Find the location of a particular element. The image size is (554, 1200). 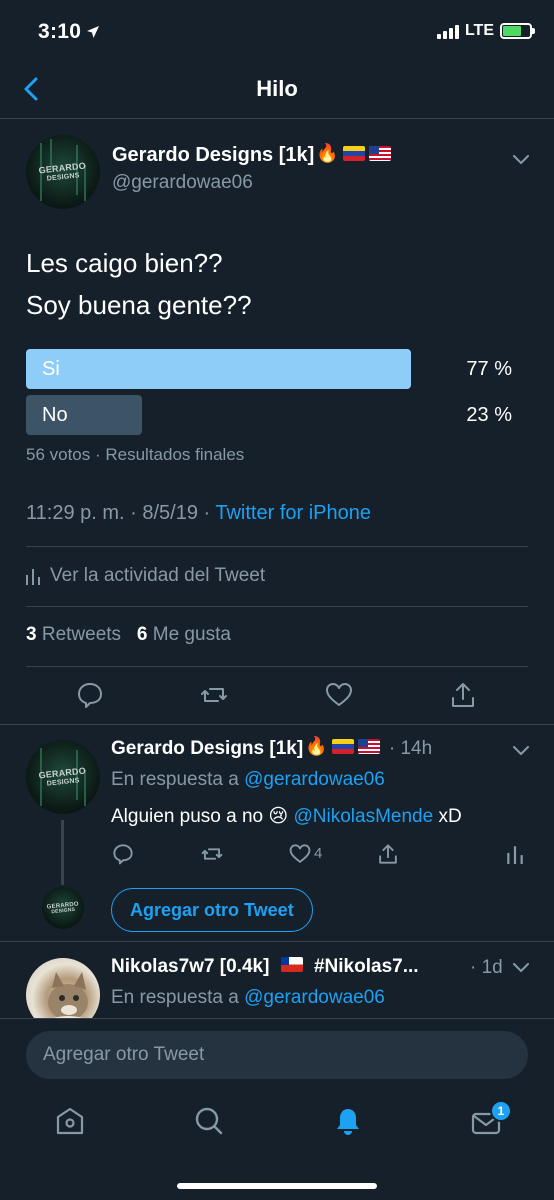

home-indicator is located at coordinates (277, 1186).